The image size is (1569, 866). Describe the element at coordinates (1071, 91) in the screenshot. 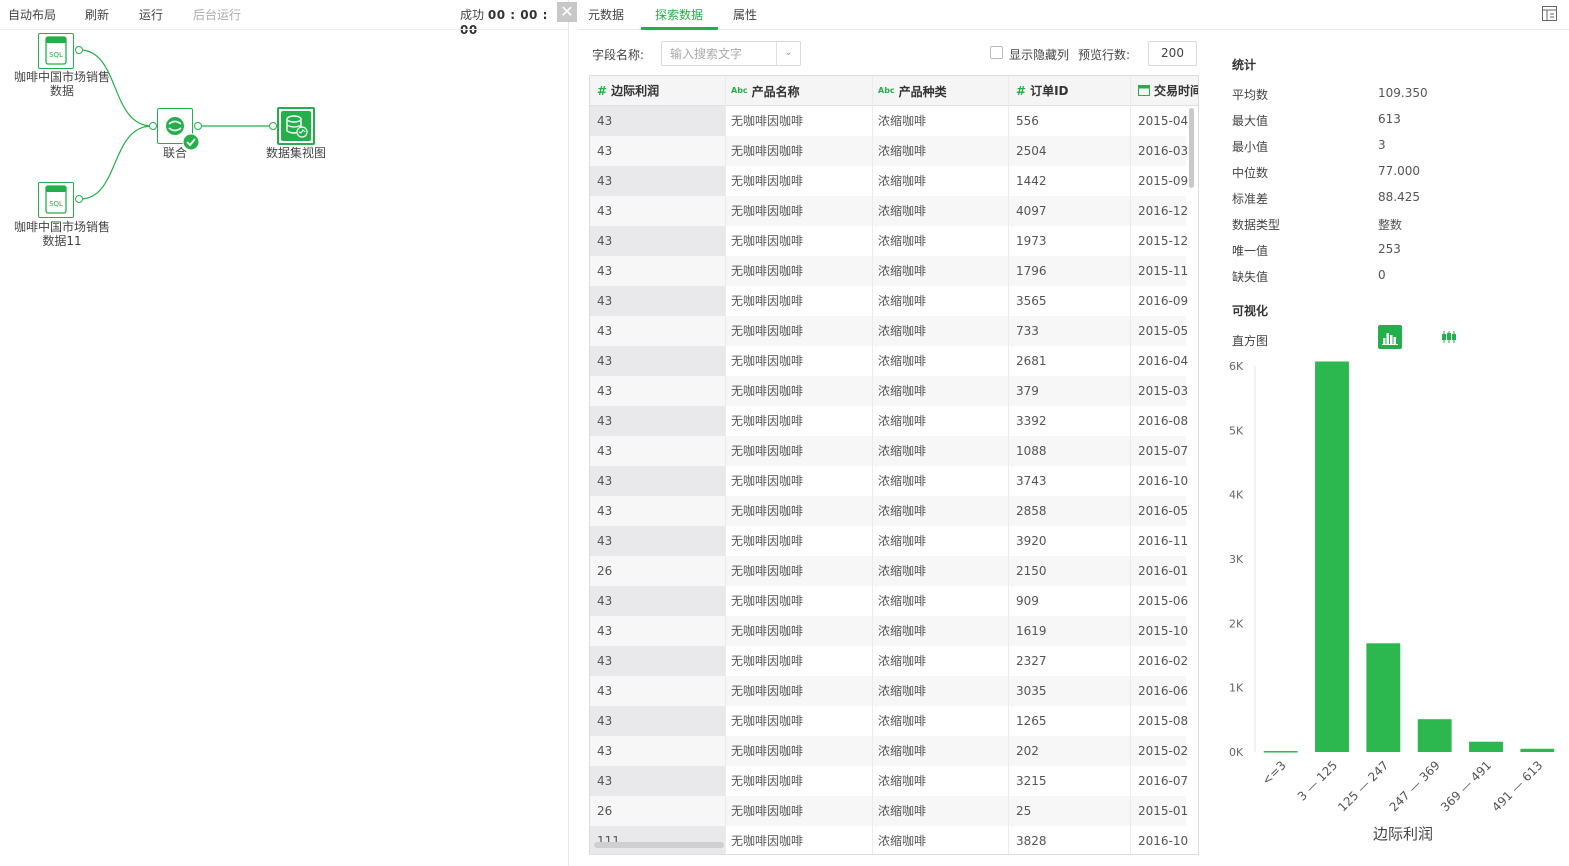

I see `column-header-order-id: # 订单ID` at that location.